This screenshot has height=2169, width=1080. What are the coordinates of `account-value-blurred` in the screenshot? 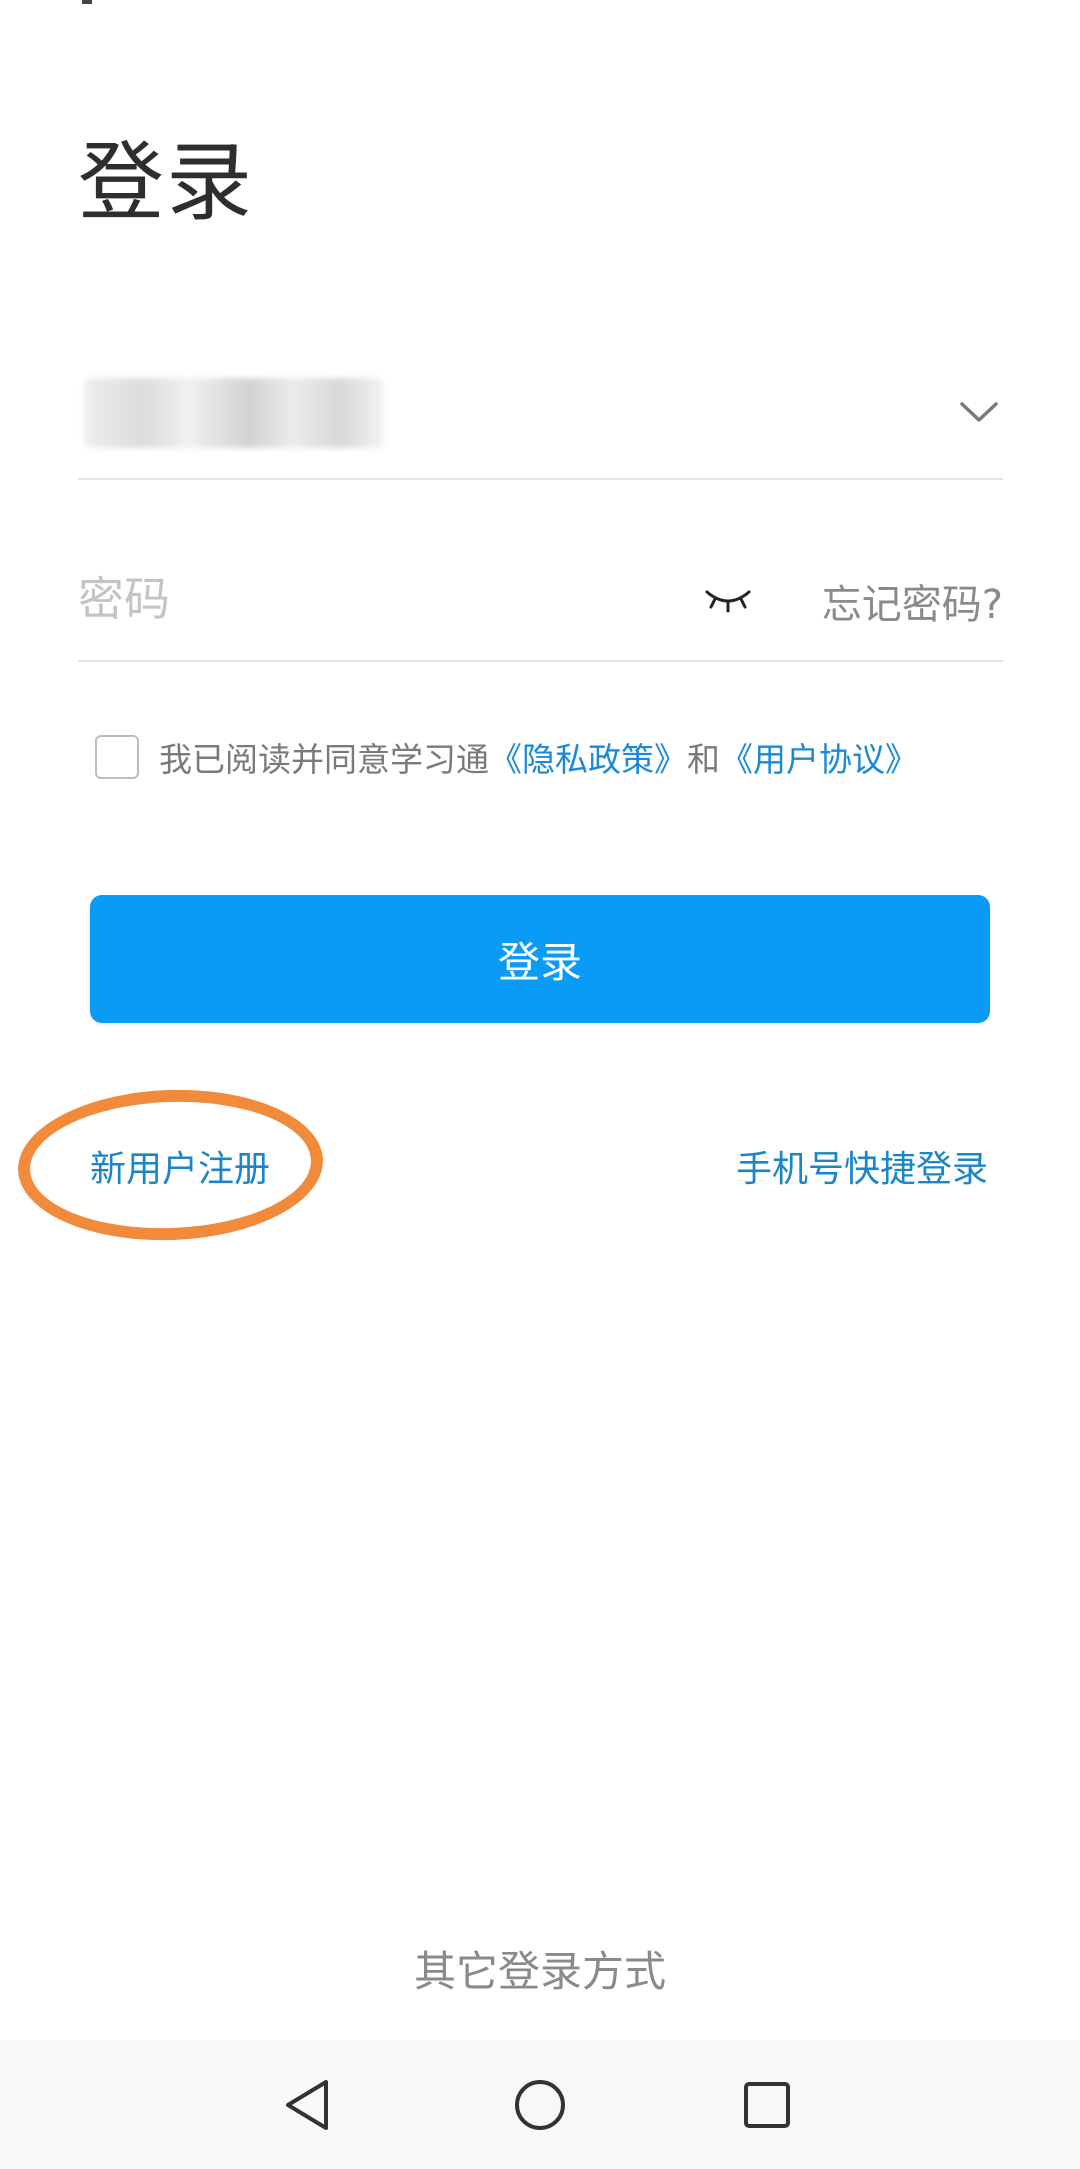 It's located at (234, 413).